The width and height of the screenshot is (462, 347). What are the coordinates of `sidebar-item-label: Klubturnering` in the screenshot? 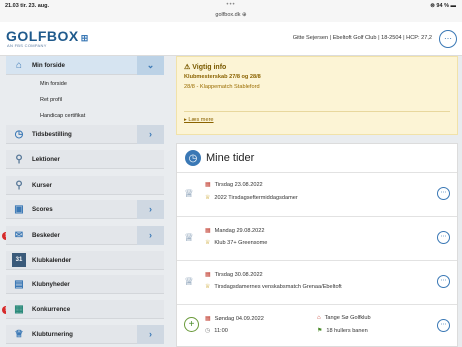 It's located at (52, 334).